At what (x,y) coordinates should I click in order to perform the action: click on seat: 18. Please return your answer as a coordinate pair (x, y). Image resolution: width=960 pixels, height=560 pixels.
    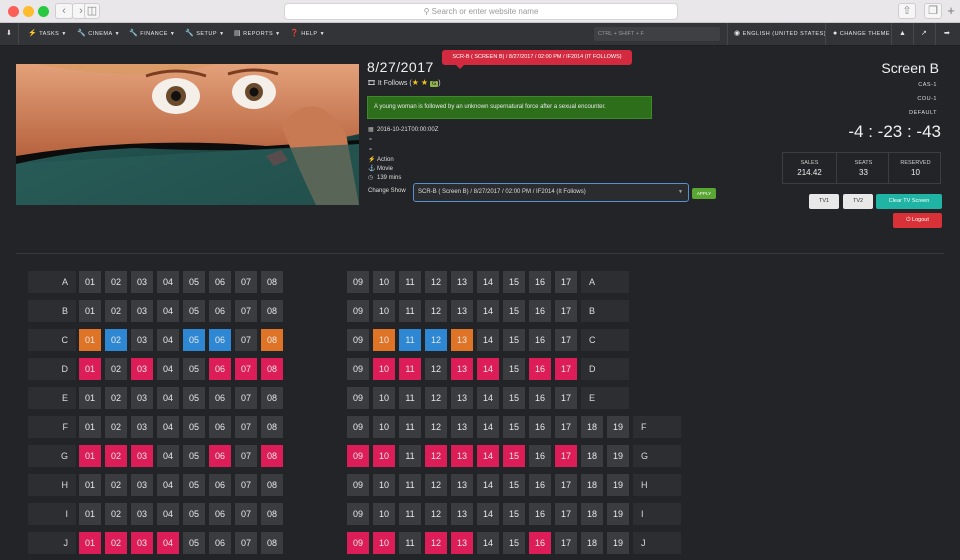
    Looking at the image, I should click on (592, 514).